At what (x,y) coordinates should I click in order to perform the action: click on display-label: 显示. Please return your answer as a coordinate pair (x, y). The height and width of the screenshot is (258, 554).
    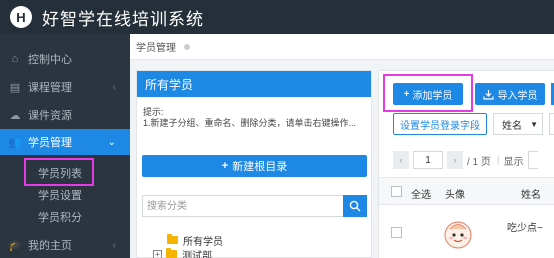
    Looking at the image, I should click on (513, 162).